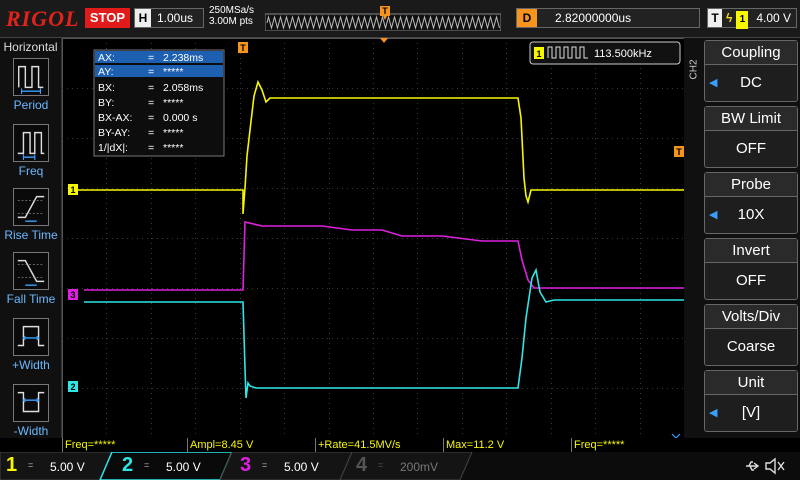 This screenshot has width=800, height=480. Describe the element at coordinates (31, 105) in the screenshot. I see `menu-item-label: Period` at that location.